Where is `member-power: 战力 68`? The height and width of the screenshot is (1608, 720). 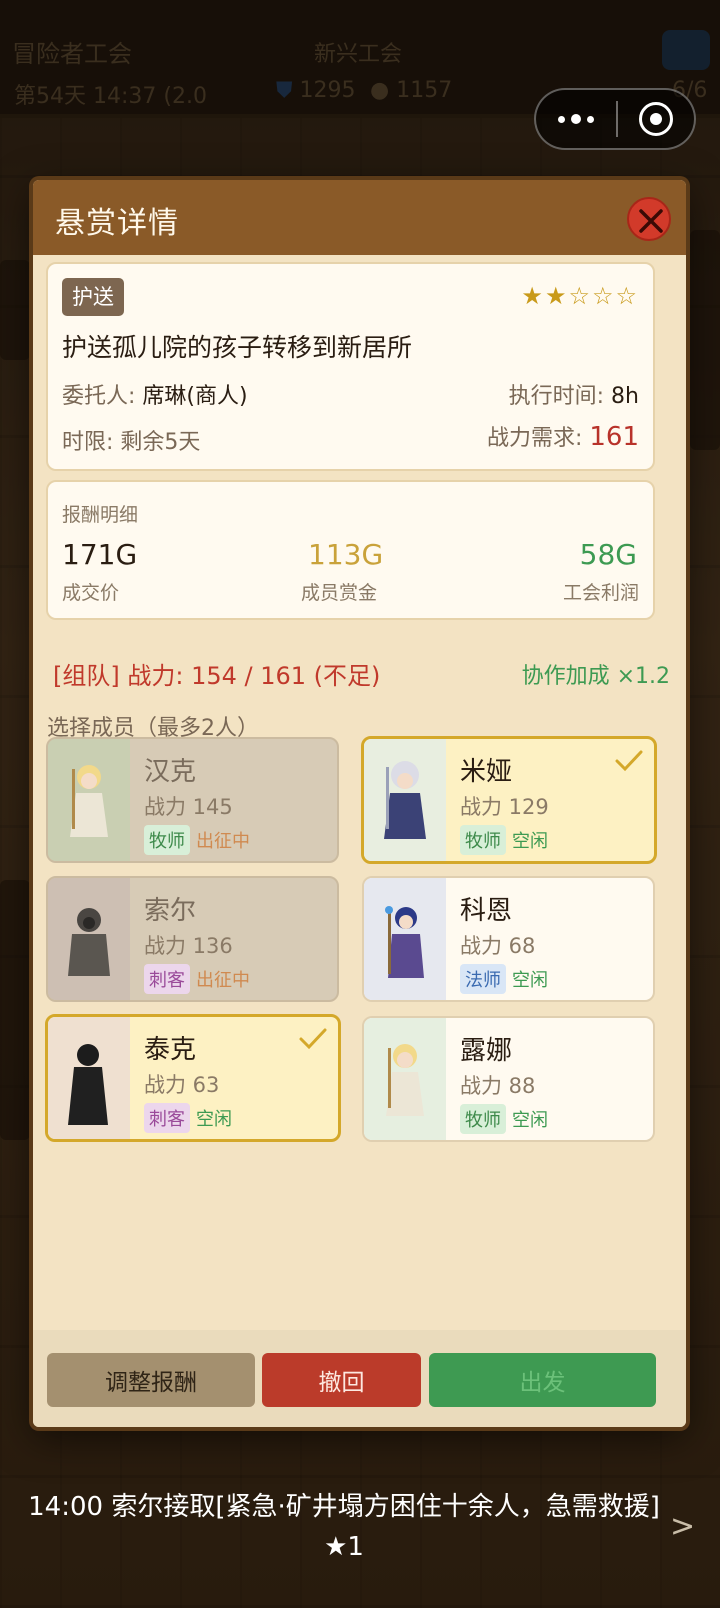
member-power: 战力 68 is located at coordinates (498, 946).